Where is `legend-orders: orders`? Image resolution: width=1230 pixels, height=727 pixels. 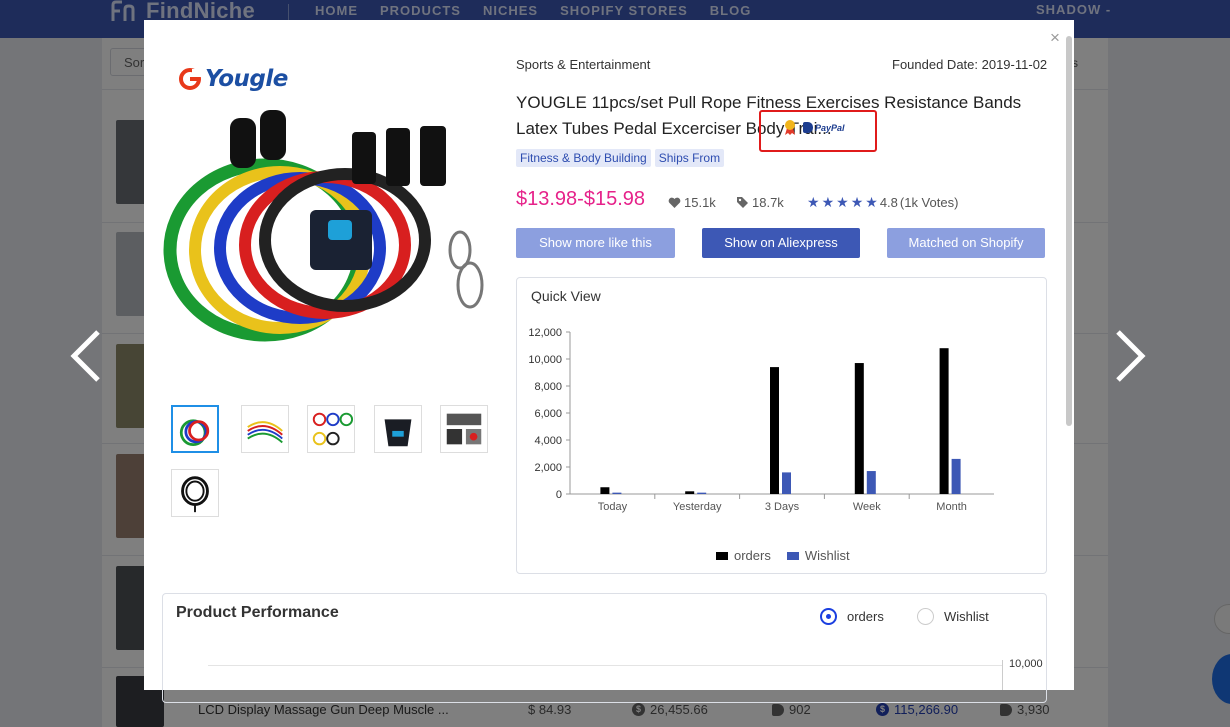
legend-orders: orders is located at coordinates (743, 555).